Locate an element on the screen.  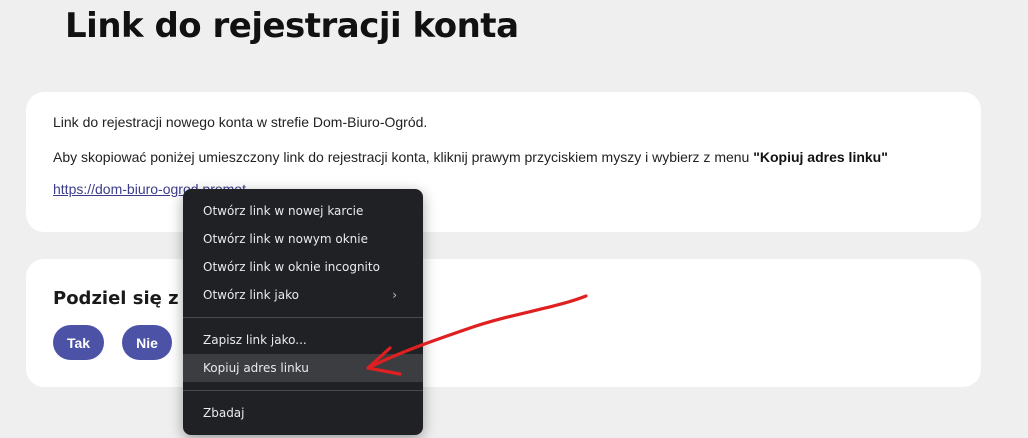
menu-item-open-link-as: Otwórz link jako › is located at coordinates (303, 295).